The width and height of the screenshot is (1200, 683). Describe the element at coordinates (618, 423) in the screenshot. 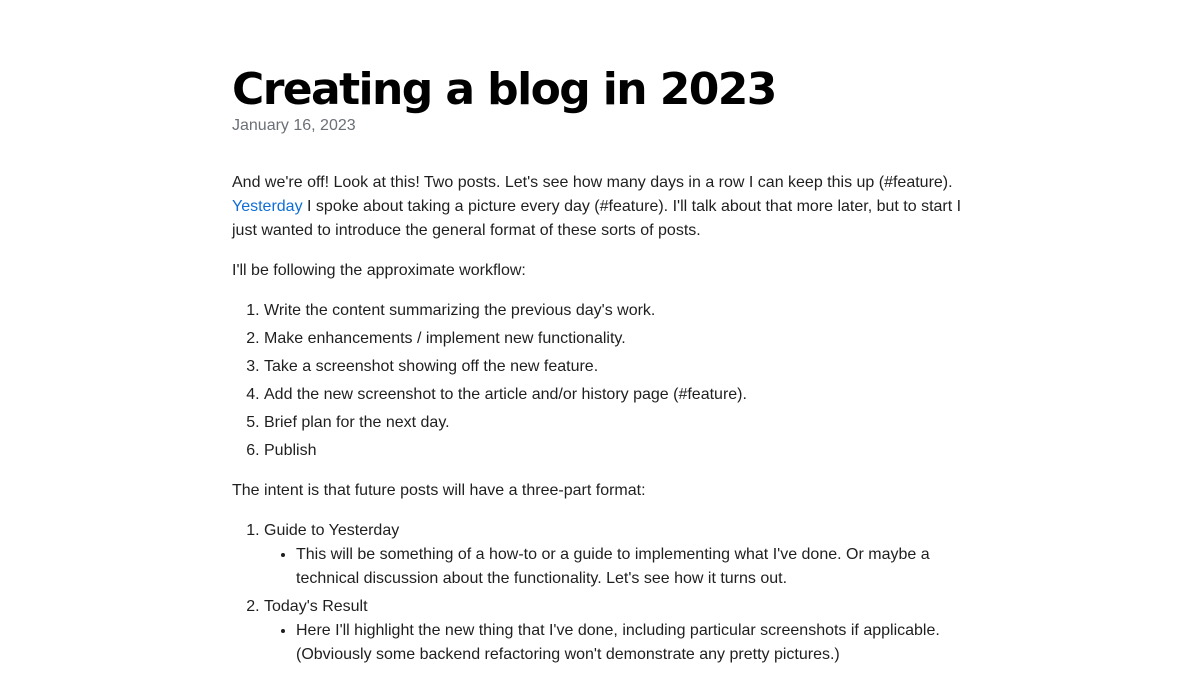

I see `list-item: Brief plan for the next day.` at that location.